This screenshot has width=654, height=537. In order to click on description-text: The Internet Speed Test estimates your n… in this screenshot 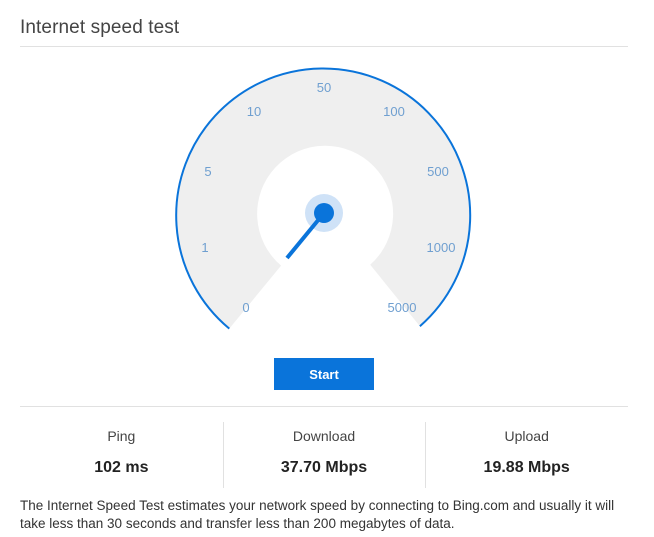, I will do `click(317, 514)`.